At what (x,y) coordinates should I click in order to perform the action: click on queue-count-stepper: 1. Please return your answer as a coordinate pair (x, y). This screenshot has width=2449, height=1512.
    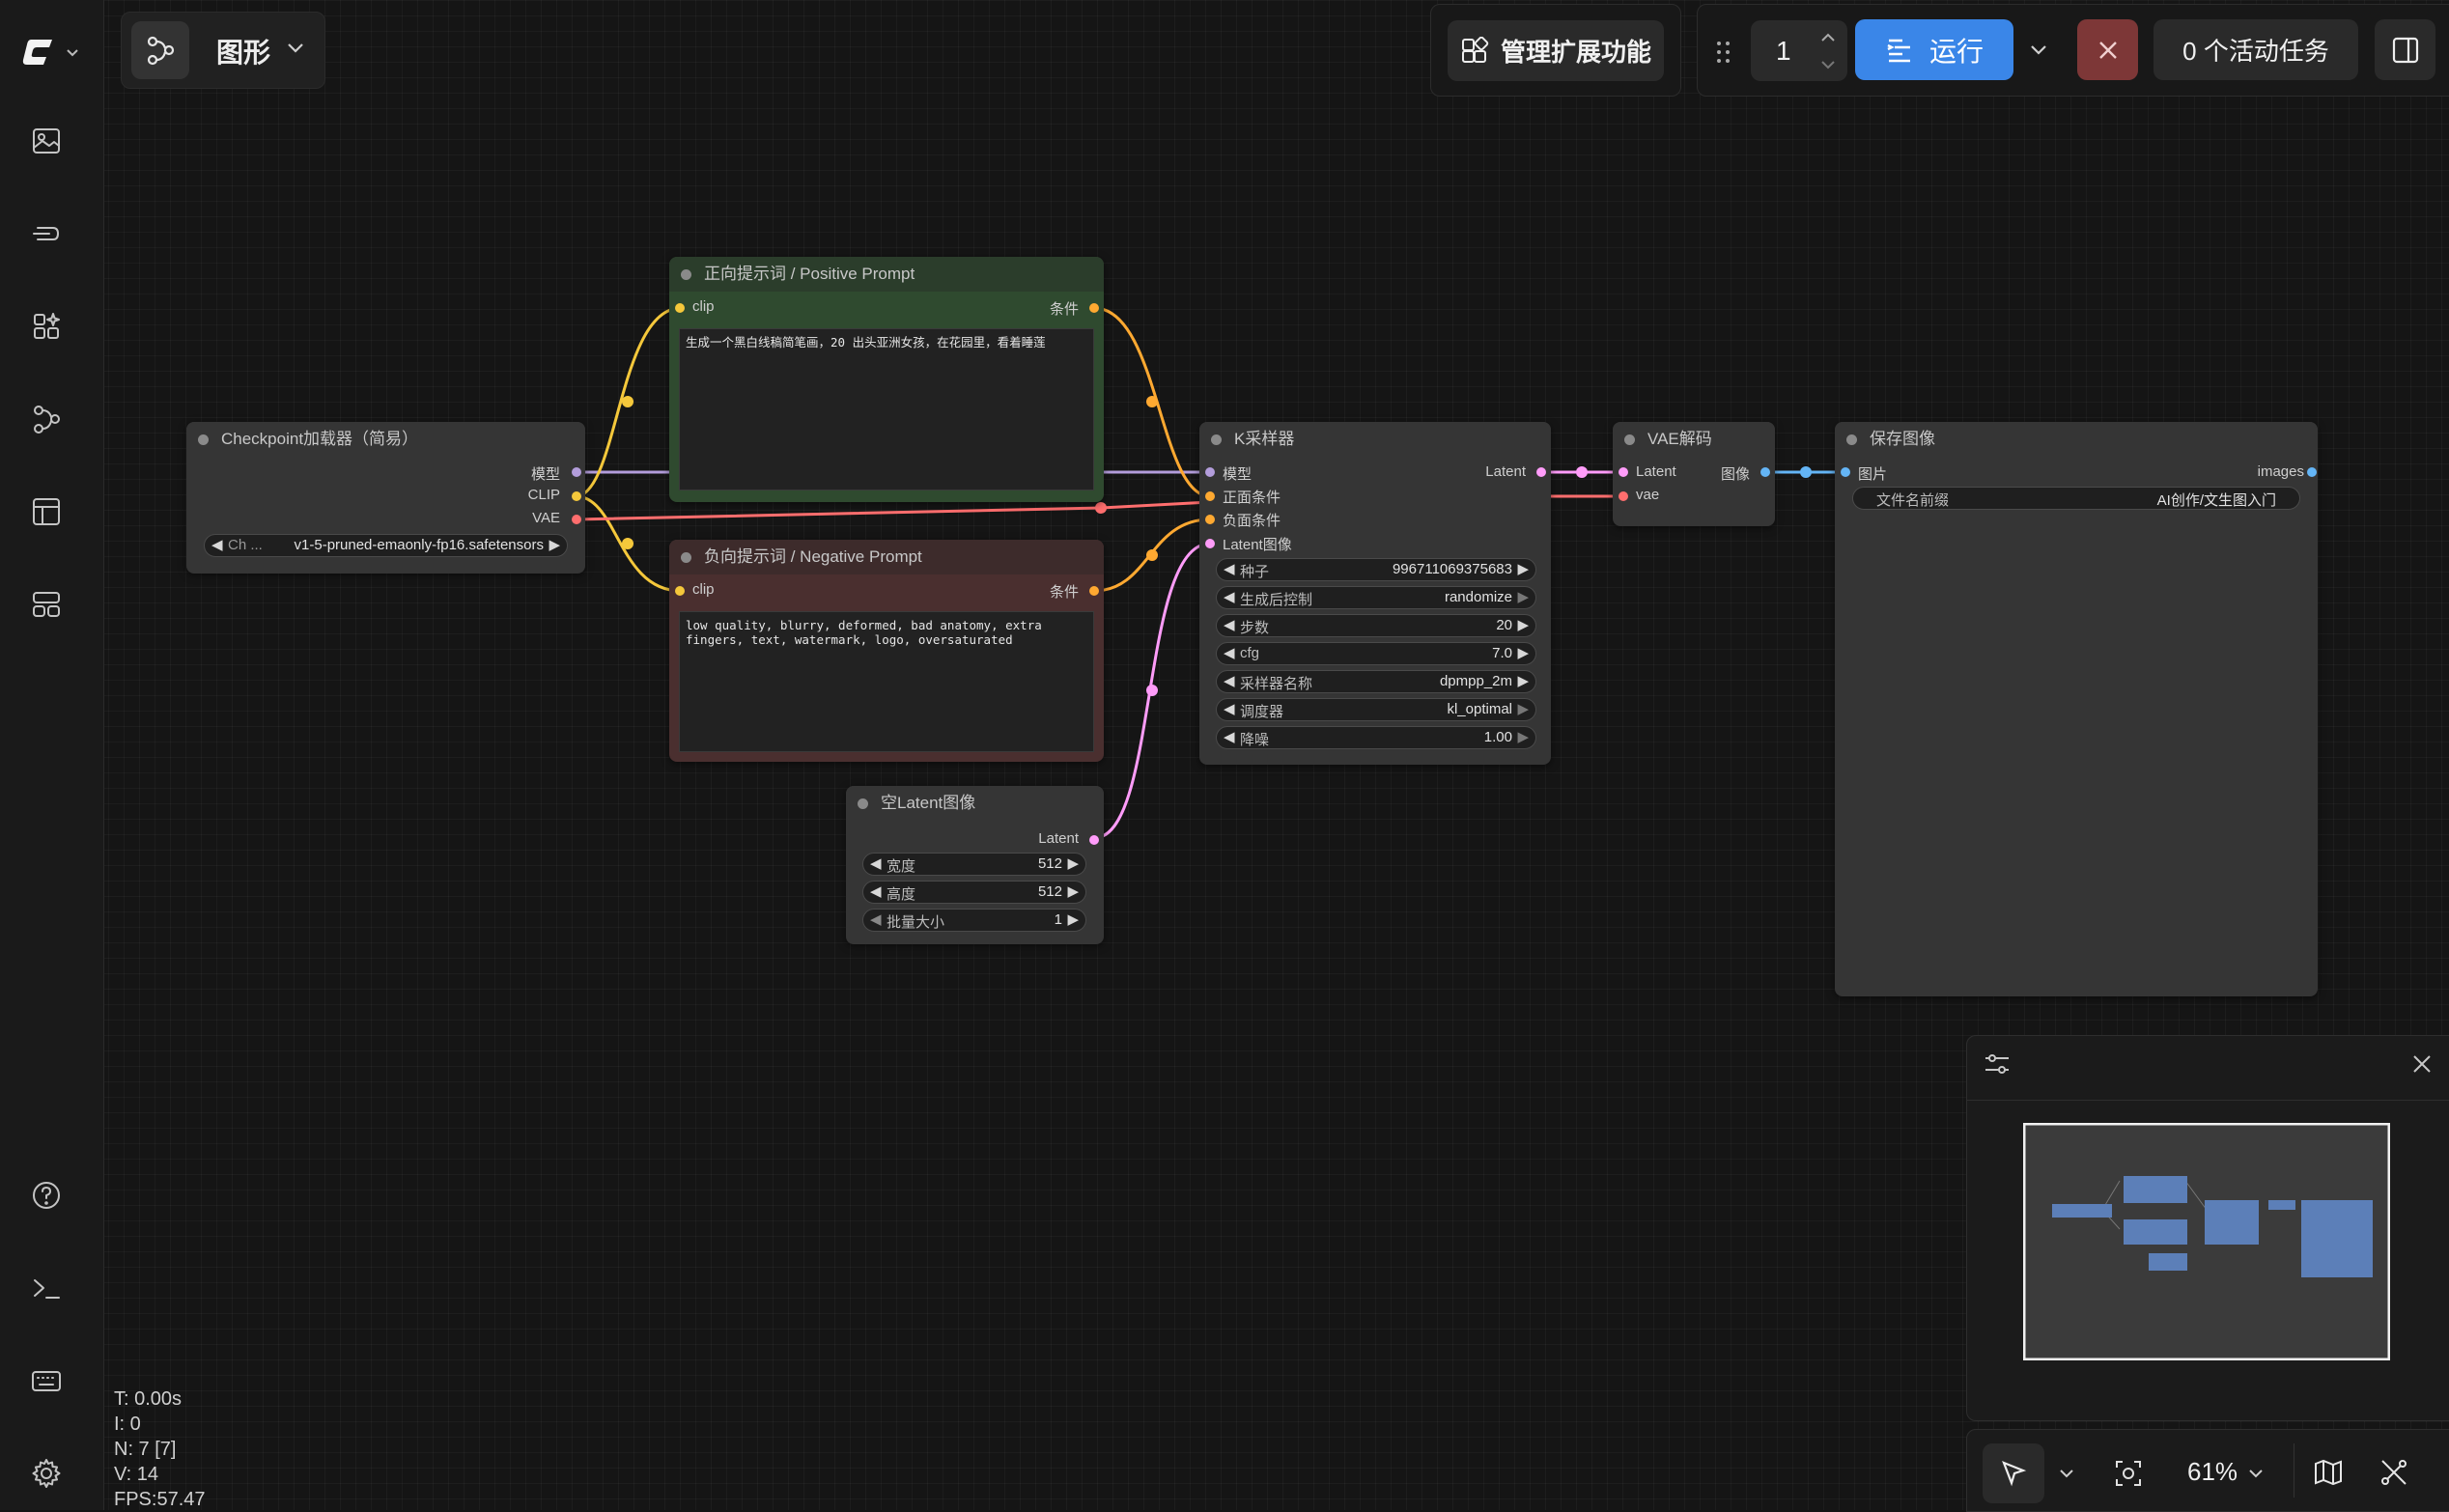
    Looking at the image, I should click on (1799, 51).